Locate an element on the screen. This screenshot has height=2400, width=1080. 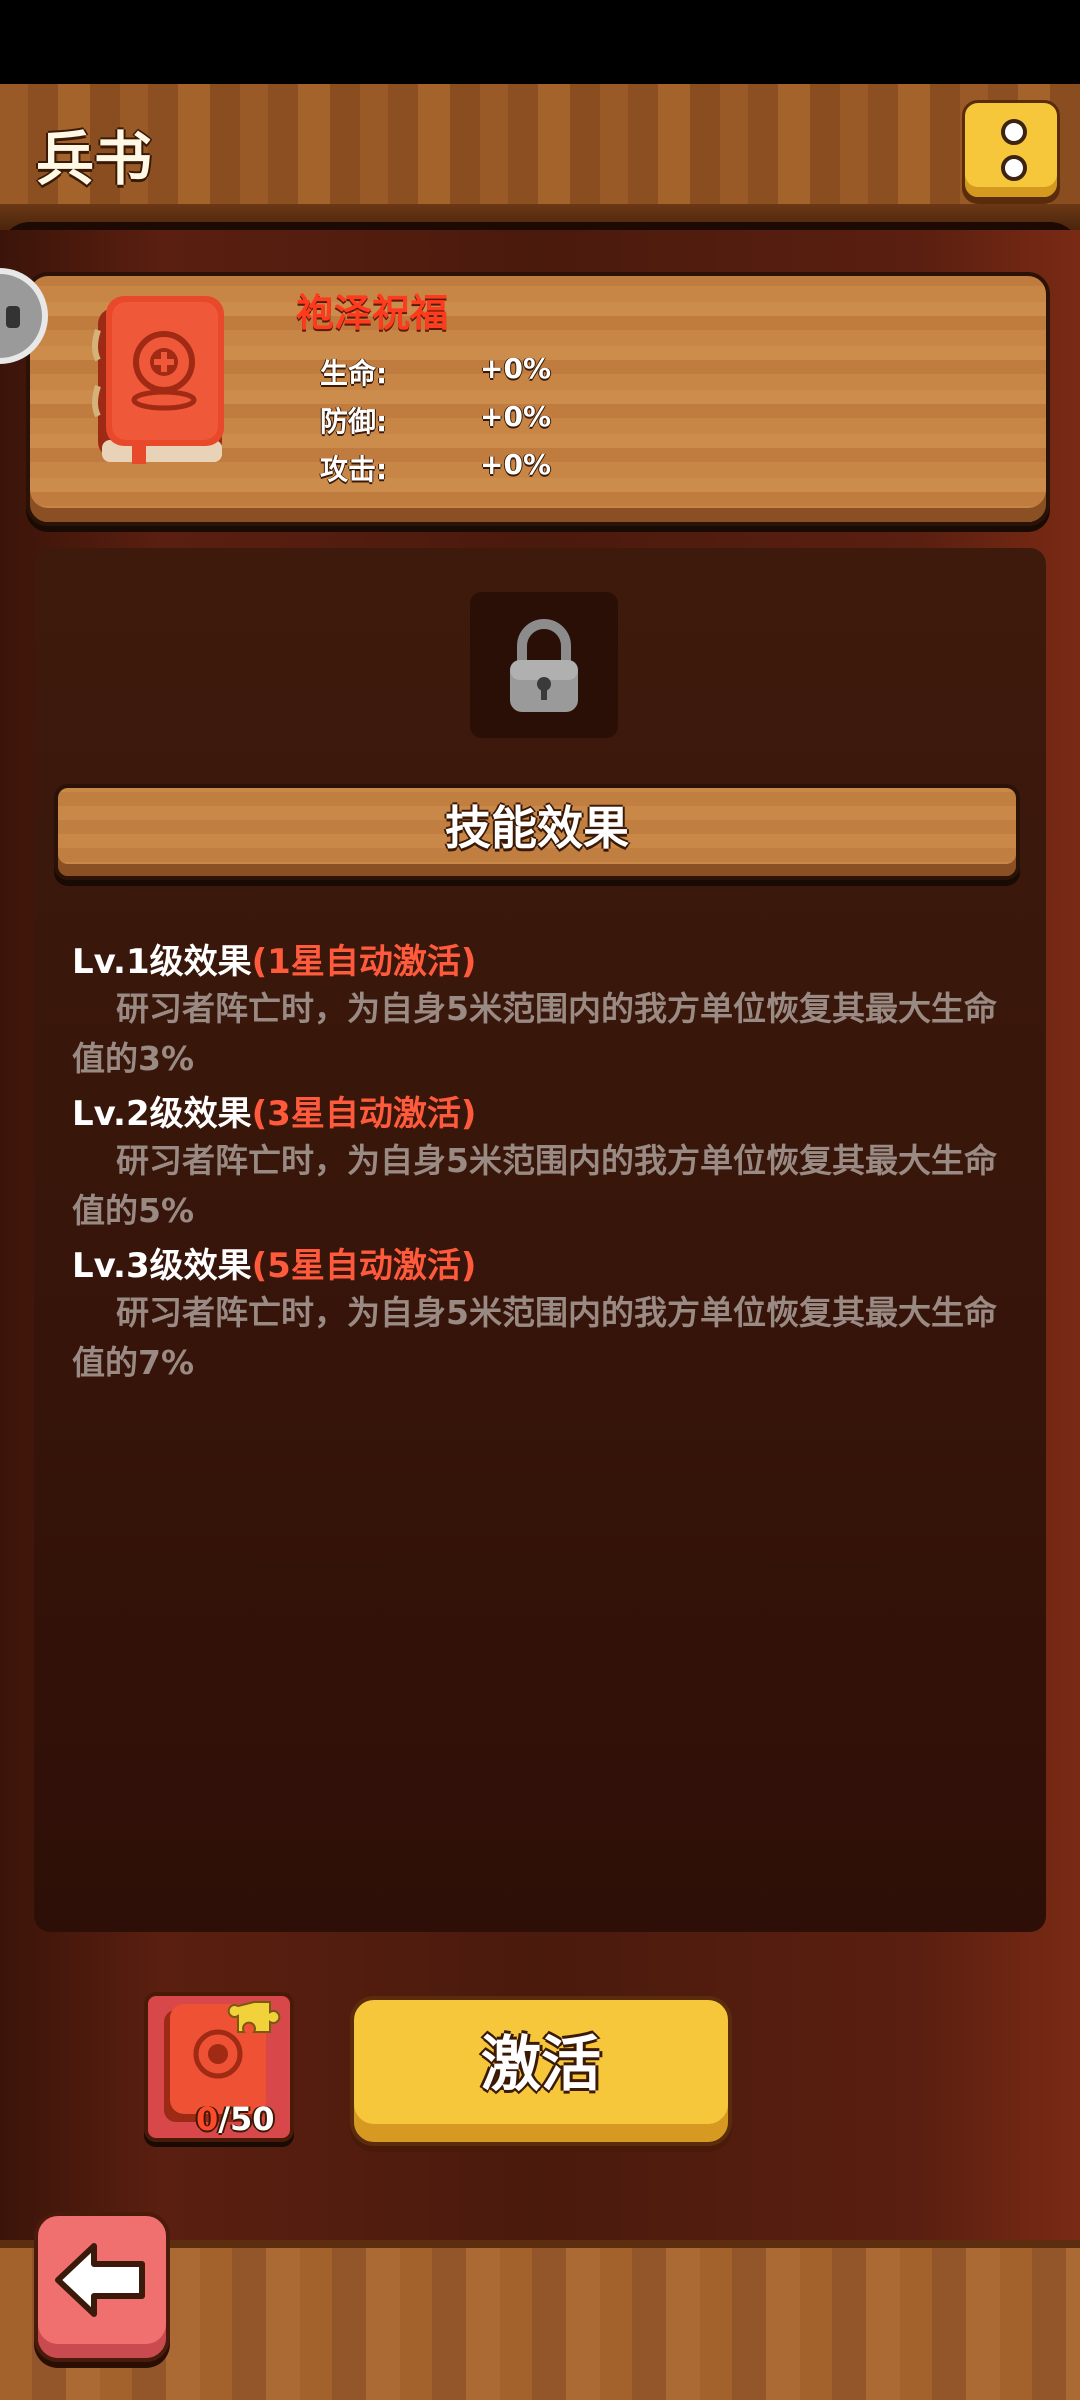
fragment-count: 0/50 is located at coordinates (235, 2119).